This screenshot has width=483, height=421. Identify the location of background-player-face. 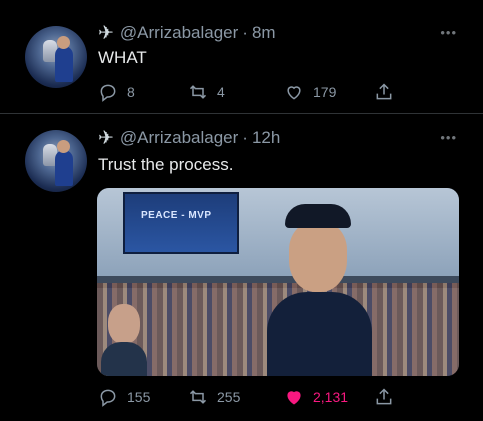
(124, 324).